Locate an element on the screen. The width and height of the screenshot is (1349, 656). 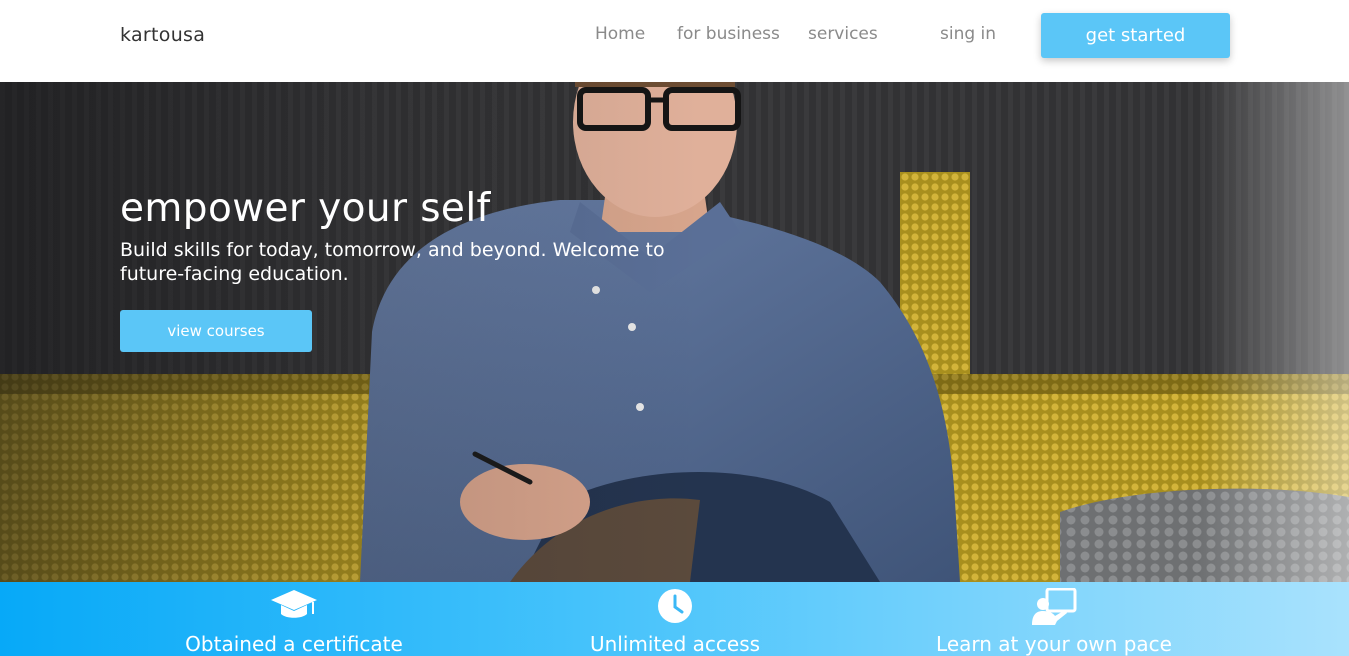
feature-own-pace: Learn at your own pace is located at coordinates (1054, 622).